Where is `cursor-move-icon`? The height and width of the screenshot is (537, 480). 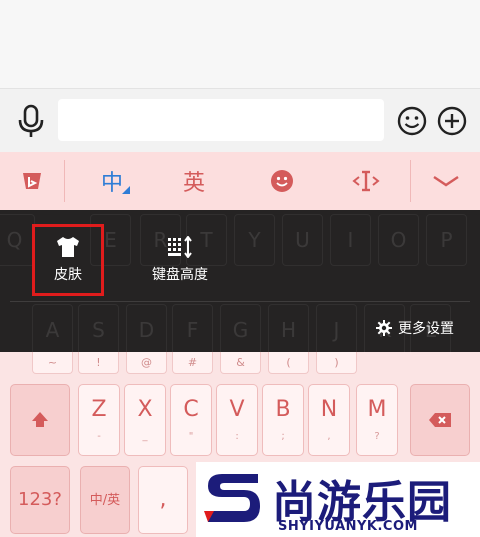 cursor-move-icon is located at coordinates (366, 181).